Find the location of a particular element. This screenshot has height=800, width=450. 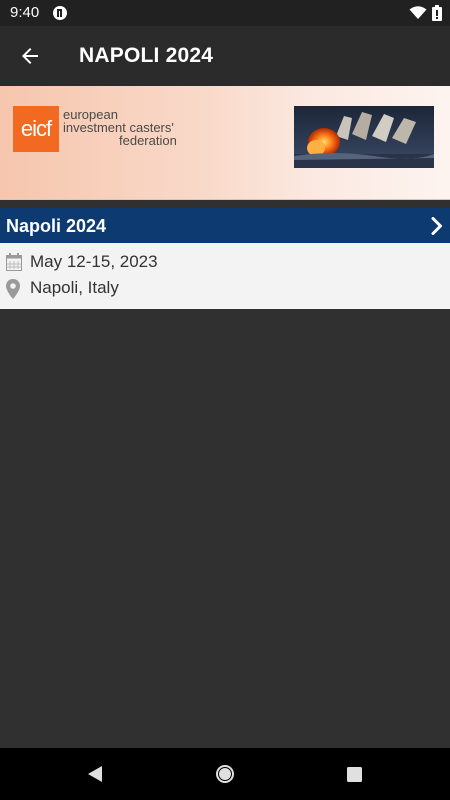

nav-home-icon is located at coordinates (225, 774).